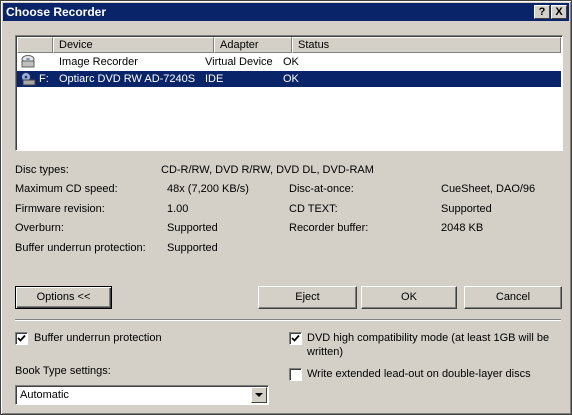 This screenshot has width=572, height=415. I want to click on image-recorder-icon, so click(28, 61).